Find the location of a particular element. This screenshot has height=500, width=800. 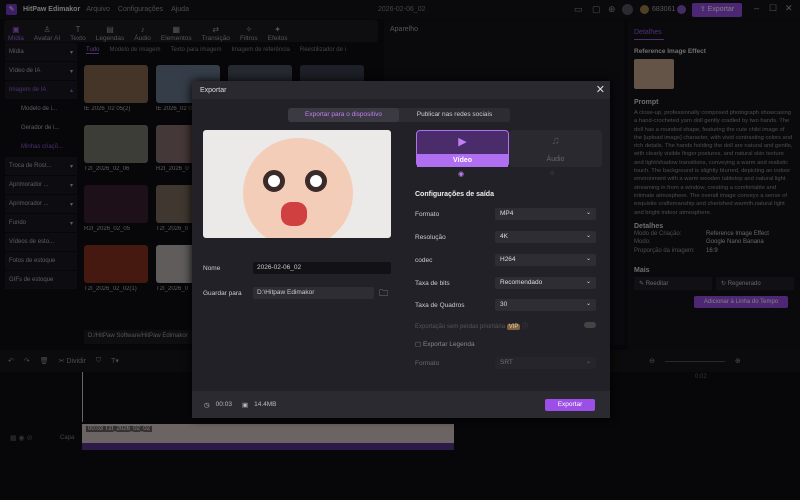

save-path-input: D:\Hitpaw Edimakor is located at coordinates (313, 293).